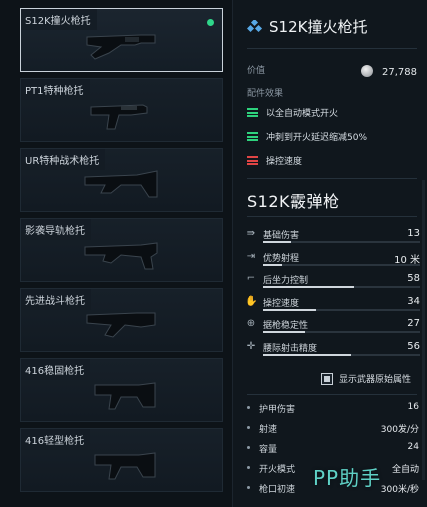 Image resolution: width=427 pixels, height=507 pixels. Describe the element at coordinates (399, 490) in the screenshot. I see `attribute-value: 300米/秒` at that location.